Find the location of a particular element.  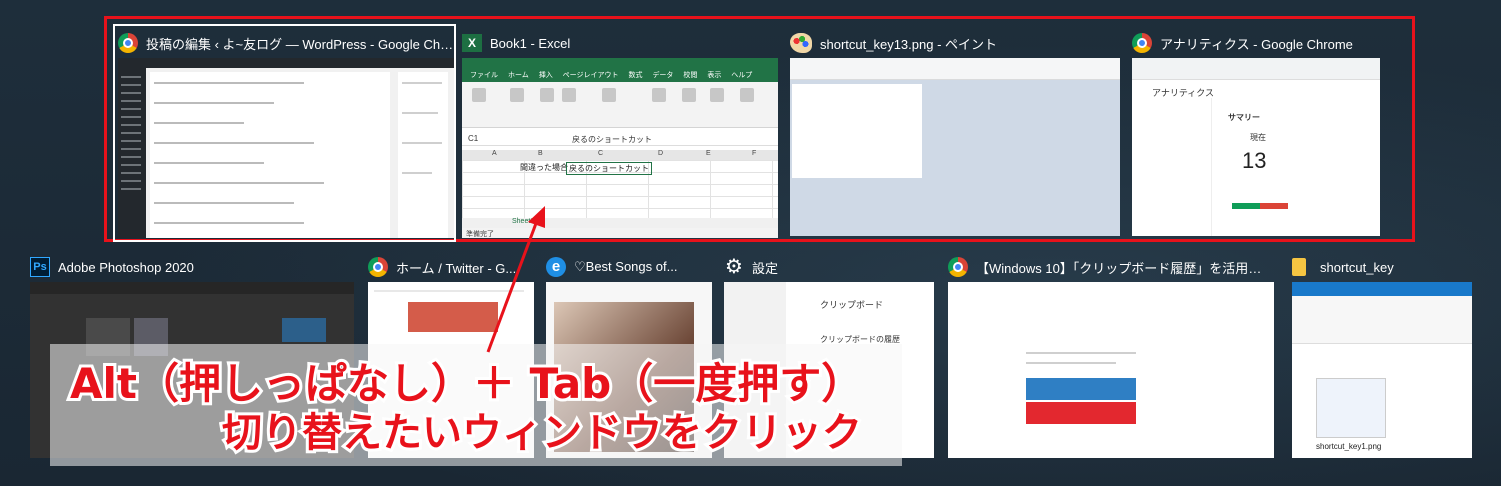

window-title: 設定 is located at coordinates (765, 268).